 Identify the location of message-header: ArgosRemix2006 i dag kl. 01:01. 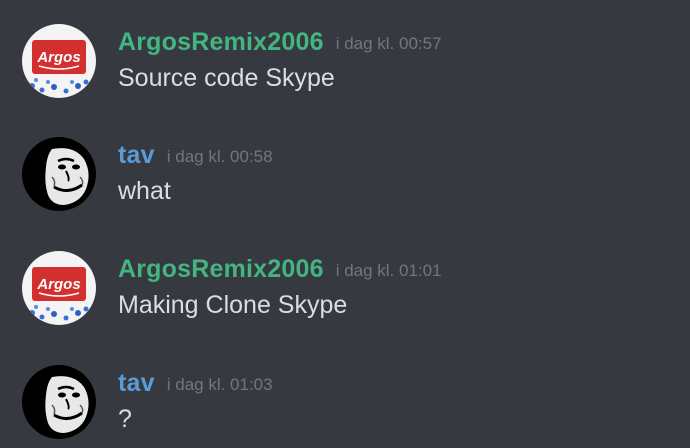
(280, 271).